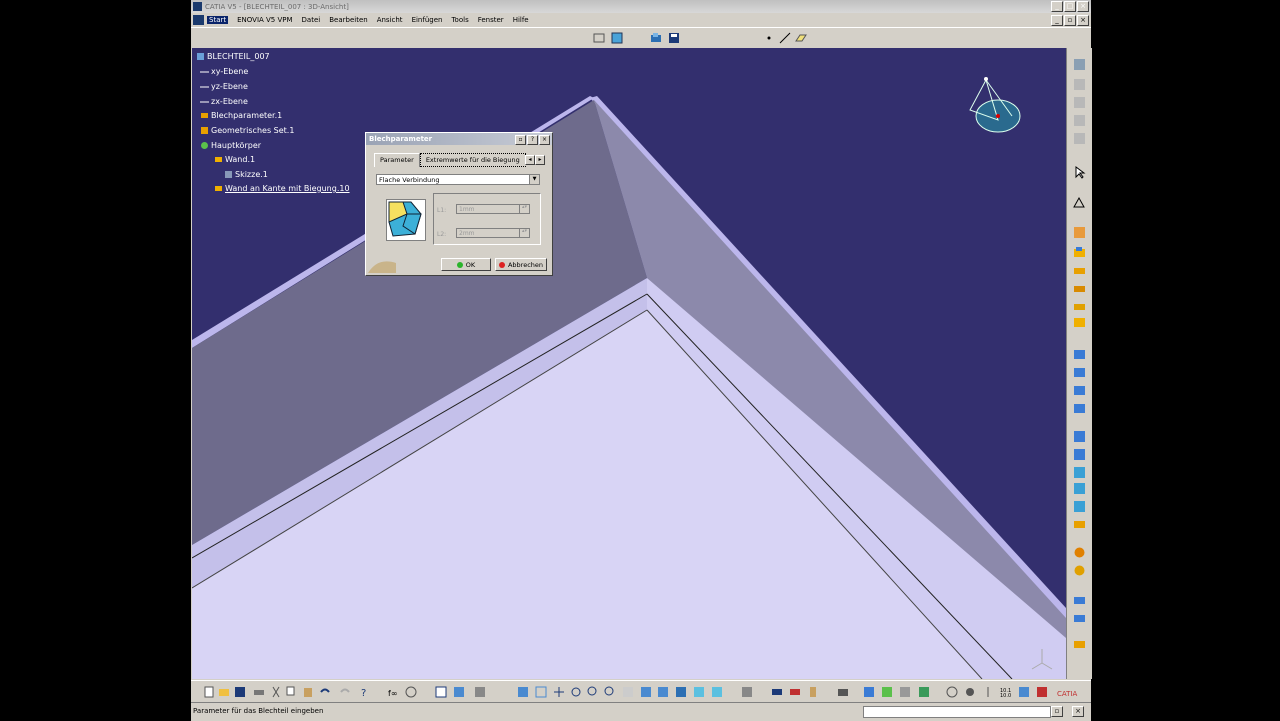  I want to click on tree-node-wall-on-edge: Wand an Kante mit Biegung.10, so click(282, 188).